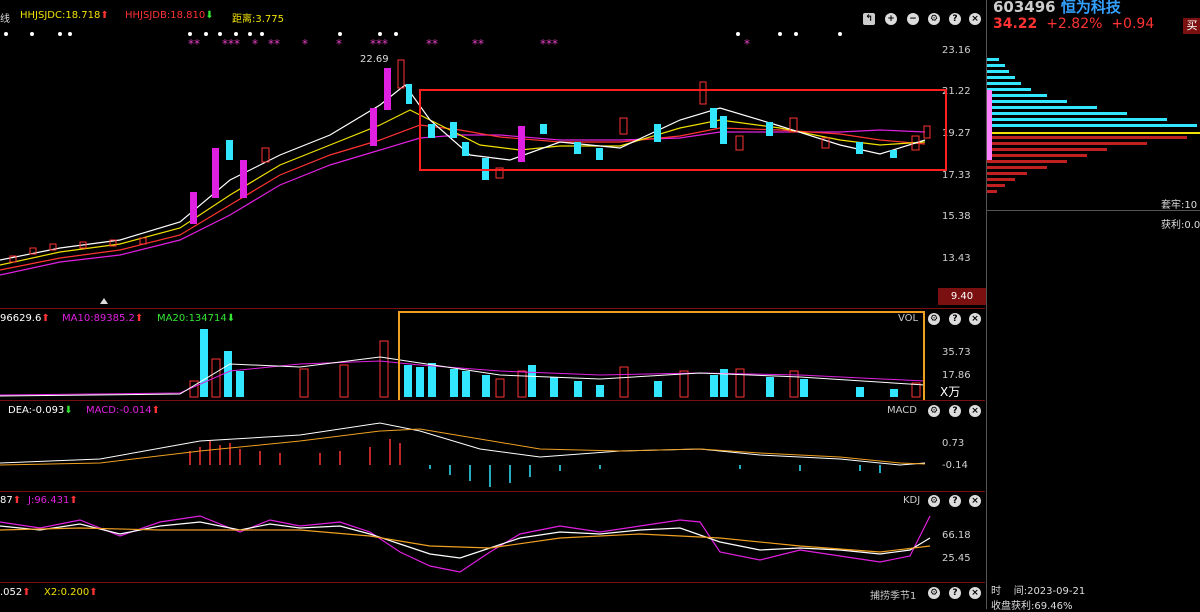 The height and width of the screenshot is (612, 1200). I want to click on signal-dots, so click(423, 34).